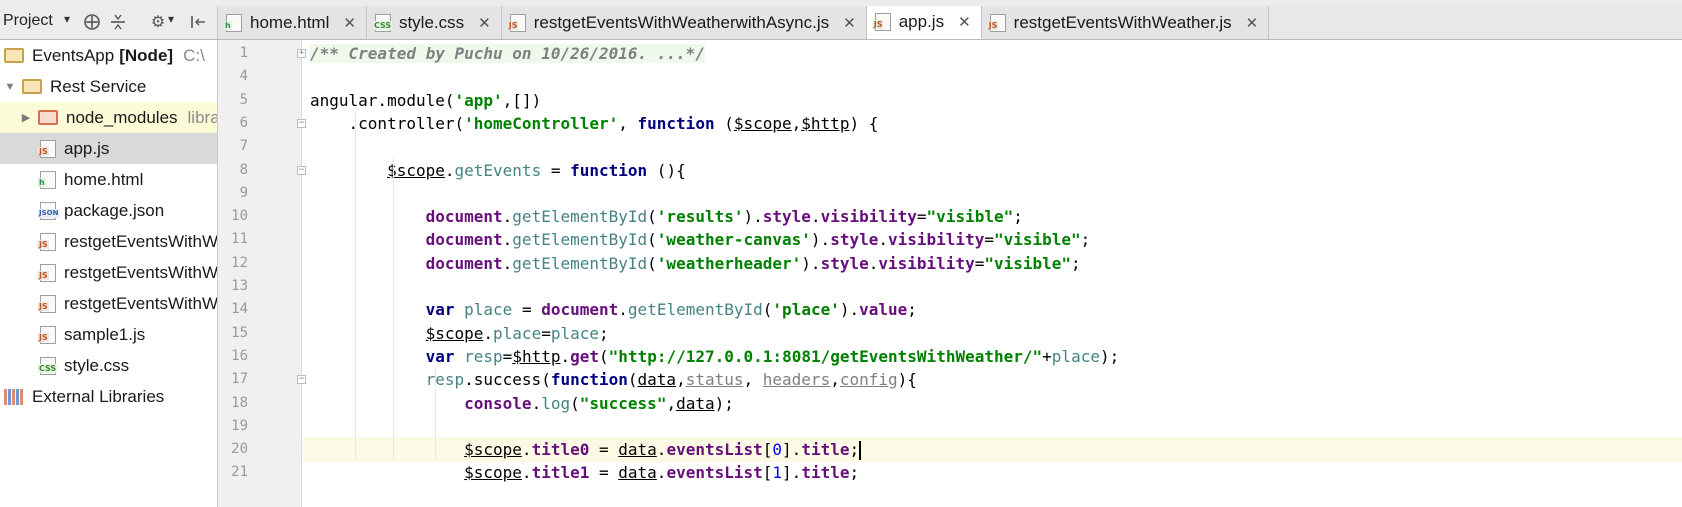  I want to click on tree-item: ▶ node_modules library root, so click(108, 117).